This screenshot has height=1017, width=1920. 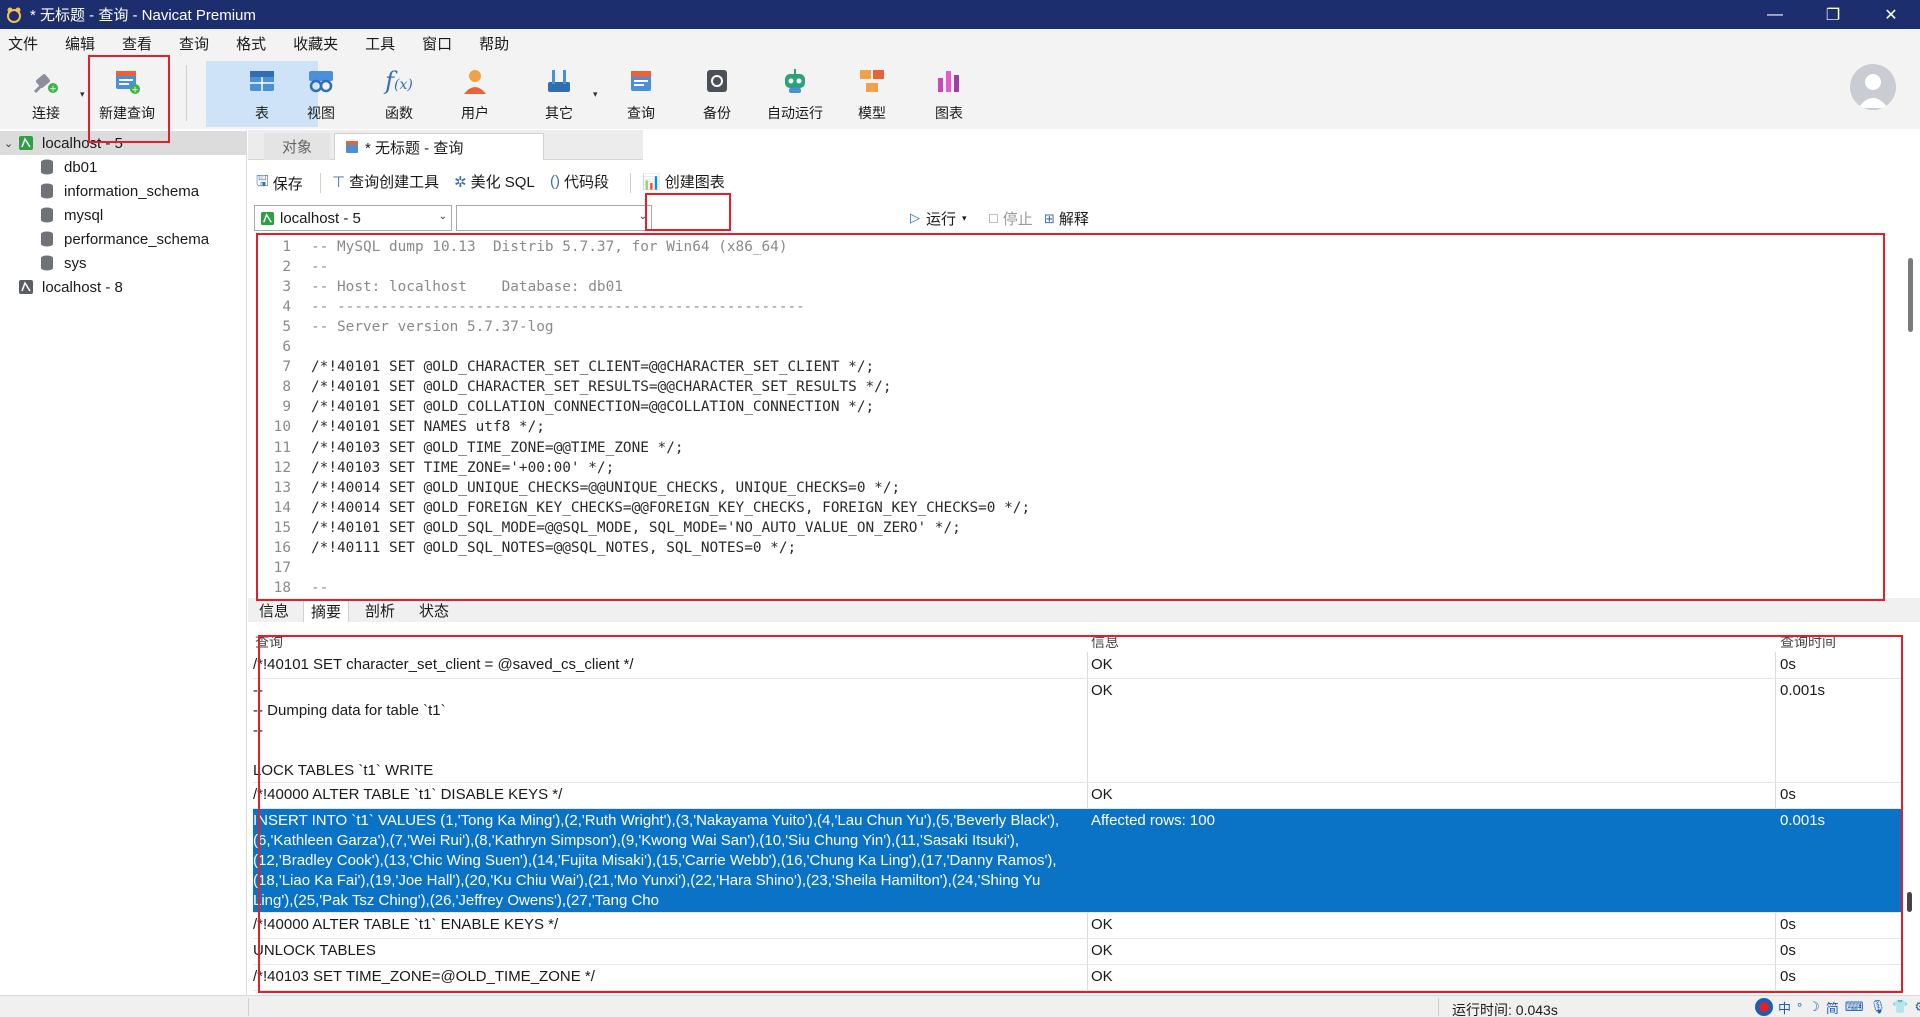 What do you see at coordinates (286, 267) in the screenshot?
I see `line-number: 2` at bounding box center [286, 267].